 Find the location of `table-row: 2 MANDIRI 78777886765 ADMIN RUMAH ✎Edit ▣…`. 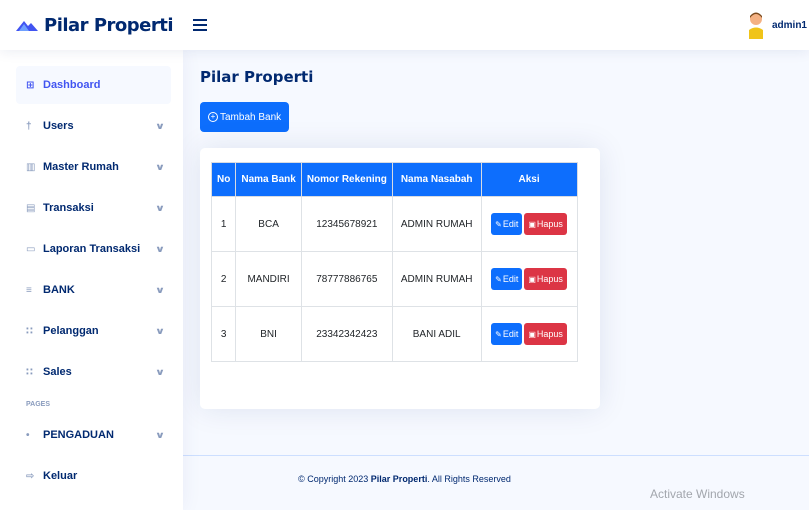

table-row: 2 MANDIRI 78777886765 ADMIN RUMAH ✎Edit ▣… is located at coordinates (394, 279).